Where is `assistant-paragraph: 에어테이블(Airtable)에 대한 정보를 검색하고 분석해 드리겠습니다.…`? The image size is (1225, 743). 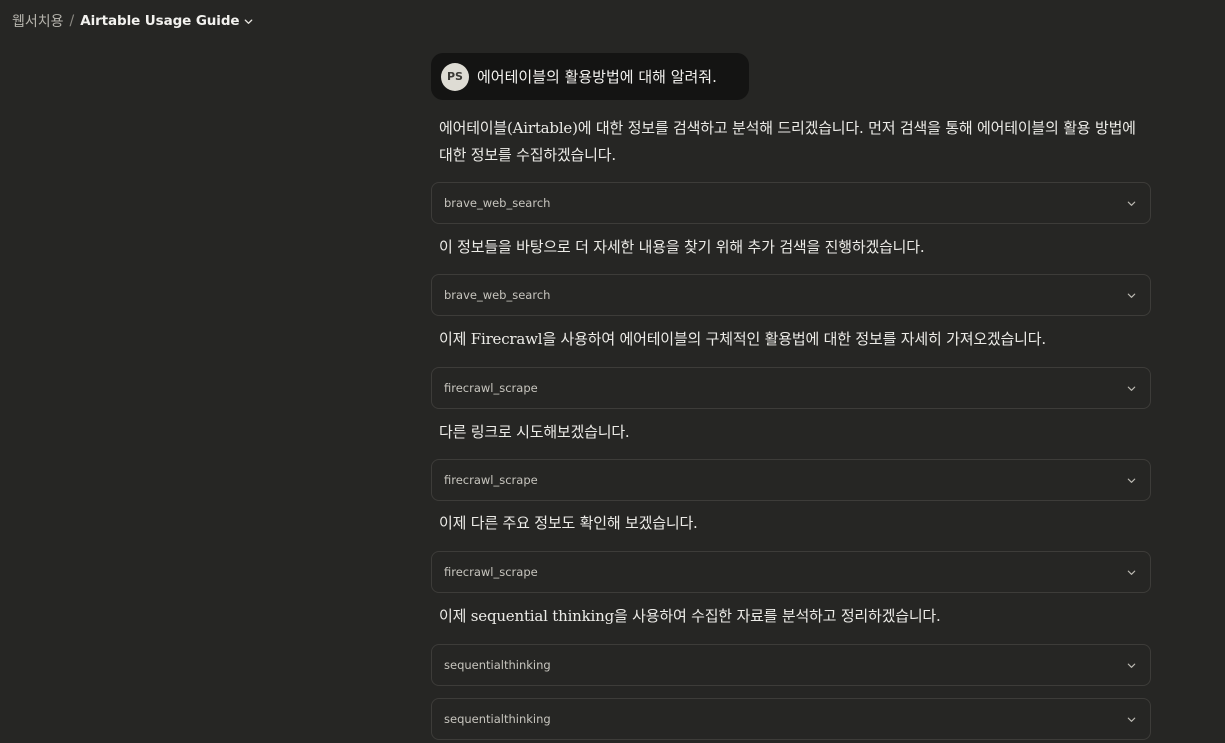
assistant-paragraph: 에어테이블(Airtable)에 대한 정보를 검색하고 분석해 드리겠습니다.… is located at coordinates (787, 141).